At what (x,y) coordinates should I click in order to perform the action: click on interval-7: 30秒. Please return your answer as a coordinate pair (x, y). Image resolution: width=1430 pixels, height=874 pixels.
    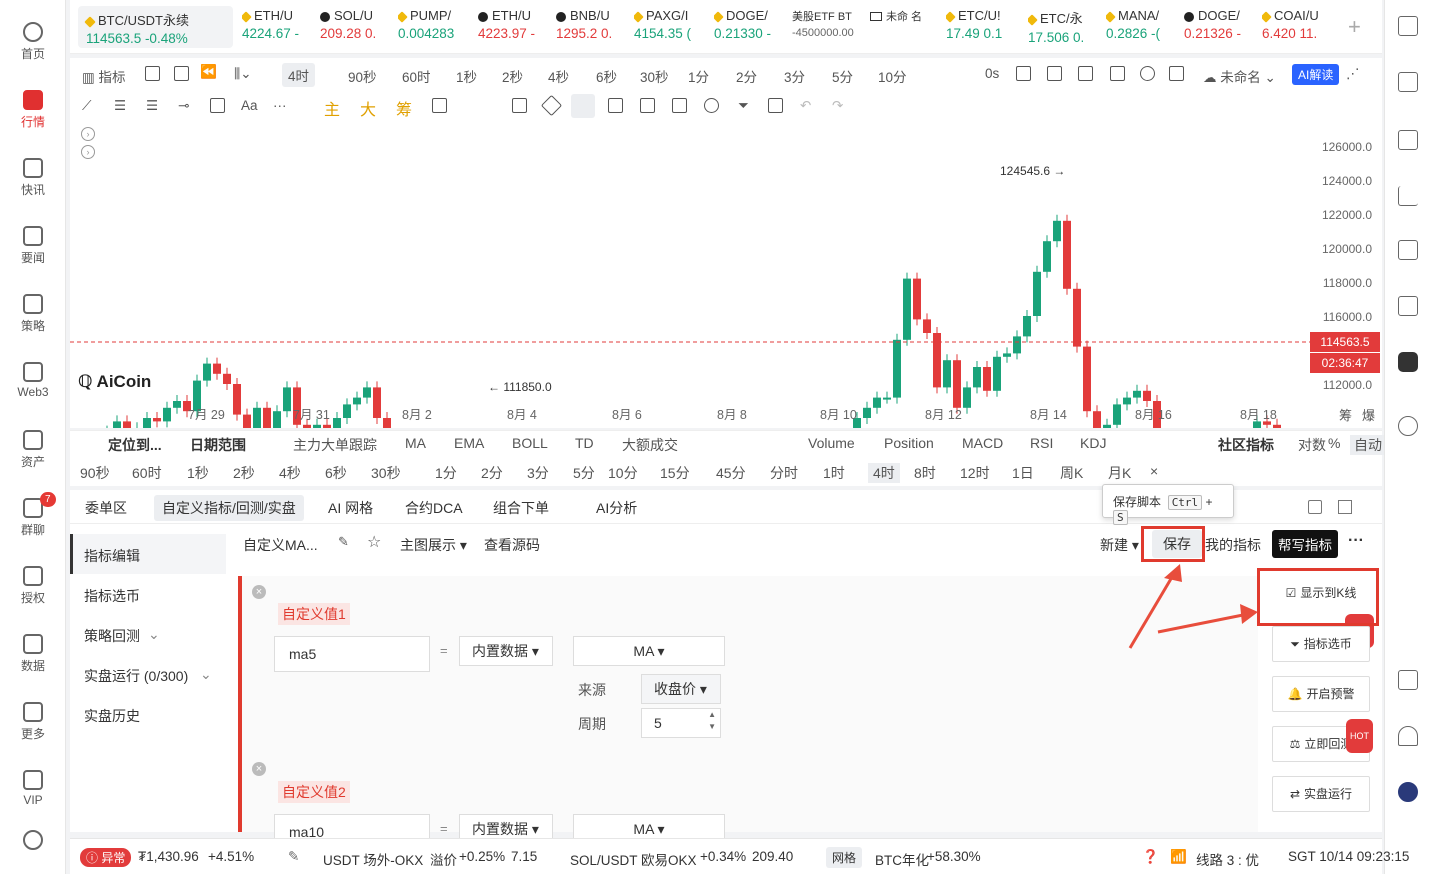
    Looking at the image, I should click on (654, 76).